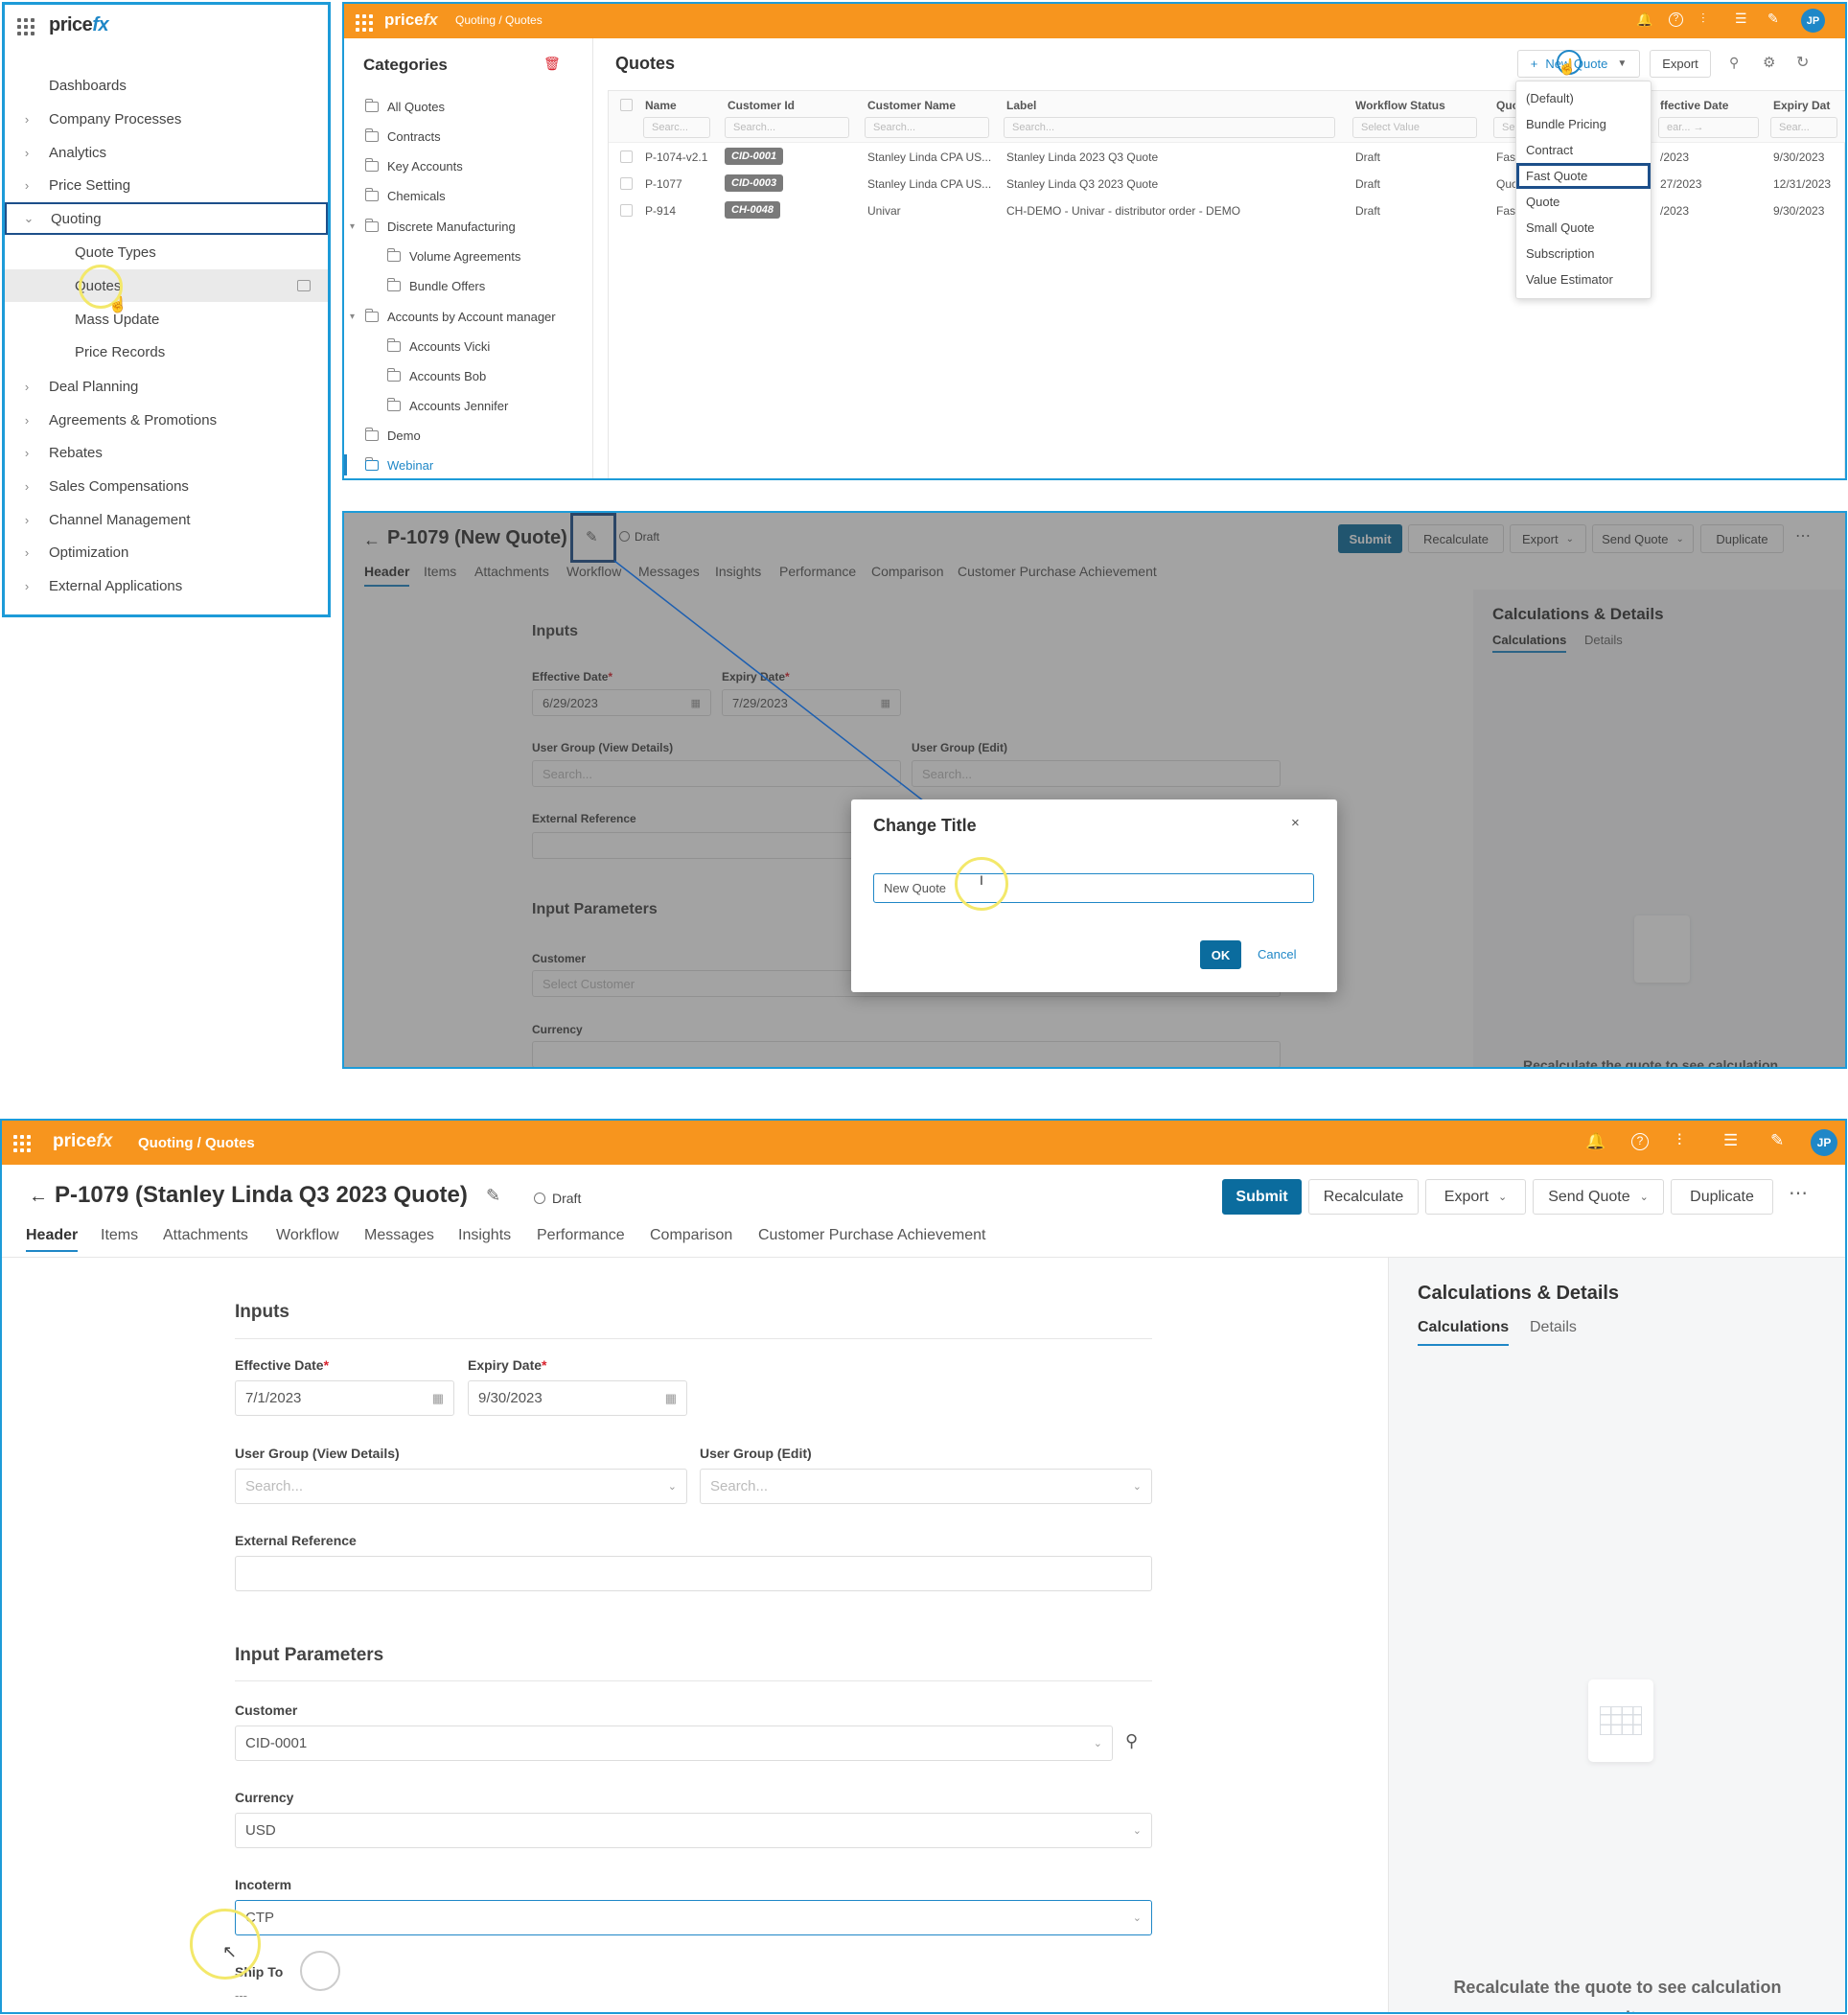 Image resolution: width=1848 pixels, height=2015 pixels. What do you see at coordinates (1221, 954) in the screenshot?
I see `ok-button: OK` at bounding box center [1221, 954].